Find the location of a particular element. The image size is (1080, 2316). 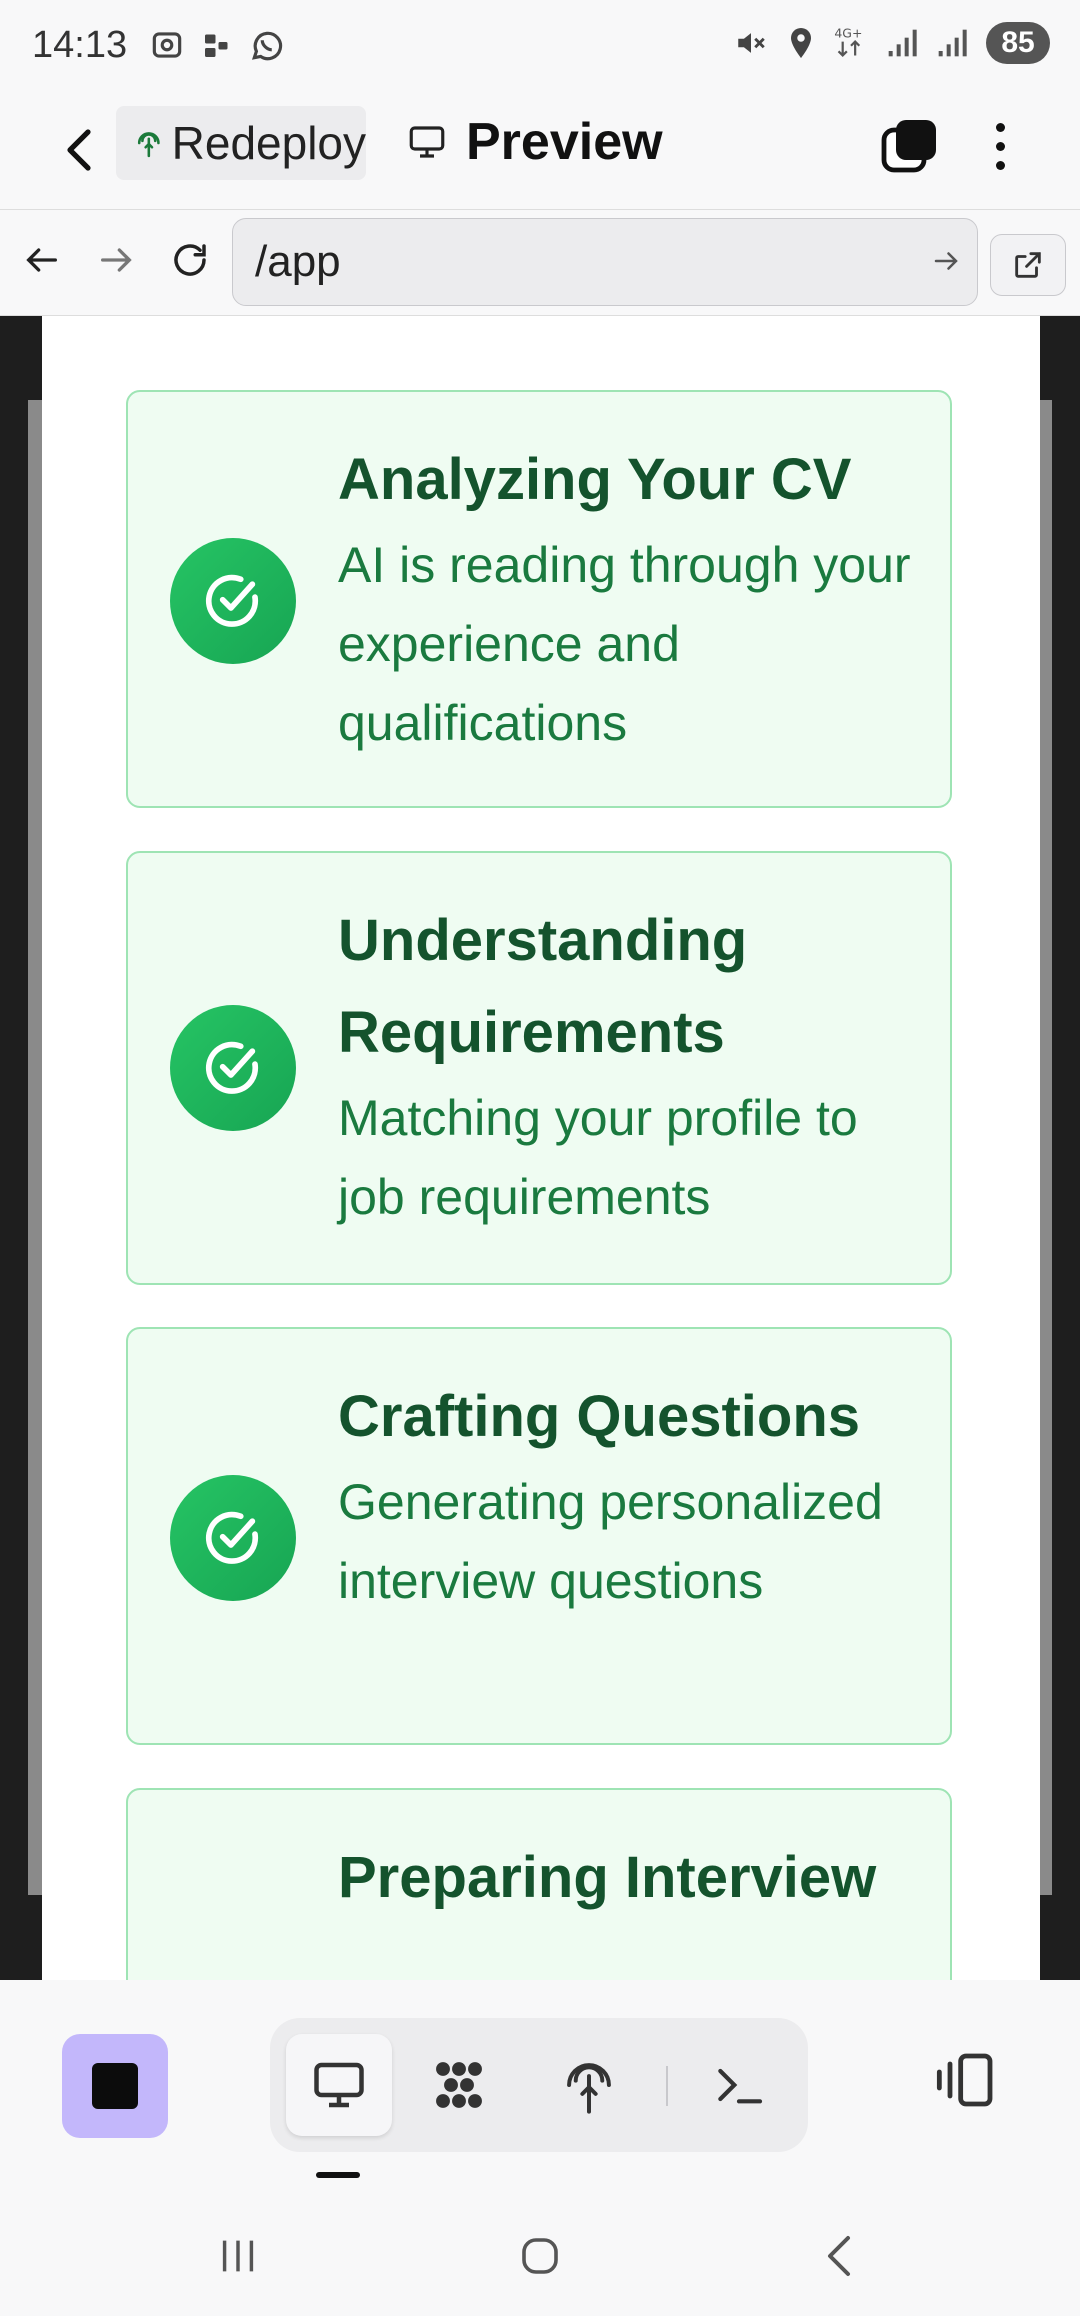

system-nav-bar is located at coordinates (540, 2248).